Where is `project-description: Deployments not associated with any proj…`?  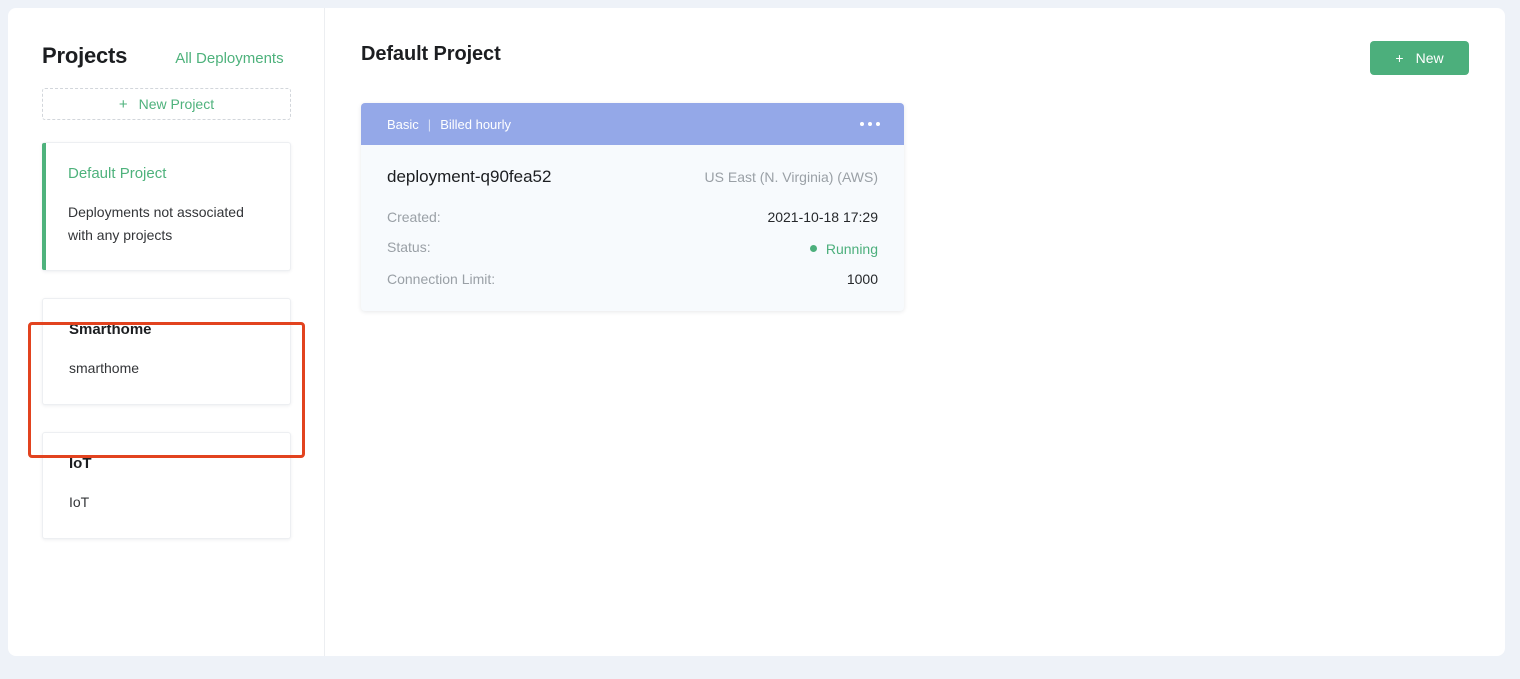 project-description: Deployments not associated with any proj… is located at coordinates (156, 223).